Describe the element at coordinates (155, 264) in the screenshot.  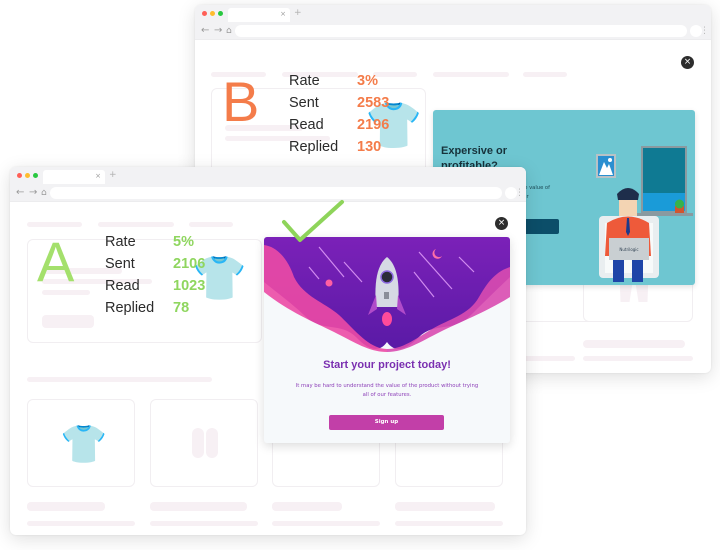
I see `stat-row-sent: Sent 2106` at that location.